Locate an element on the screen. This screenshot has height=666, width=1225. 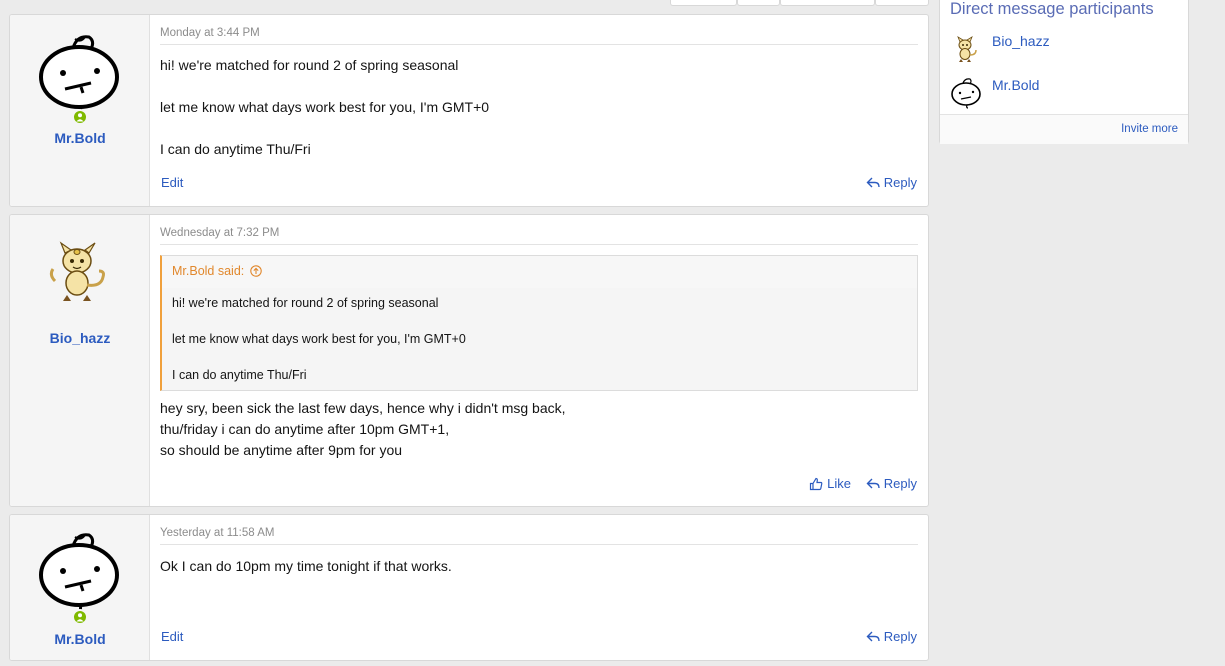
message-date: Yesterday at 11:58 AM is located at coordinates (217, 533).